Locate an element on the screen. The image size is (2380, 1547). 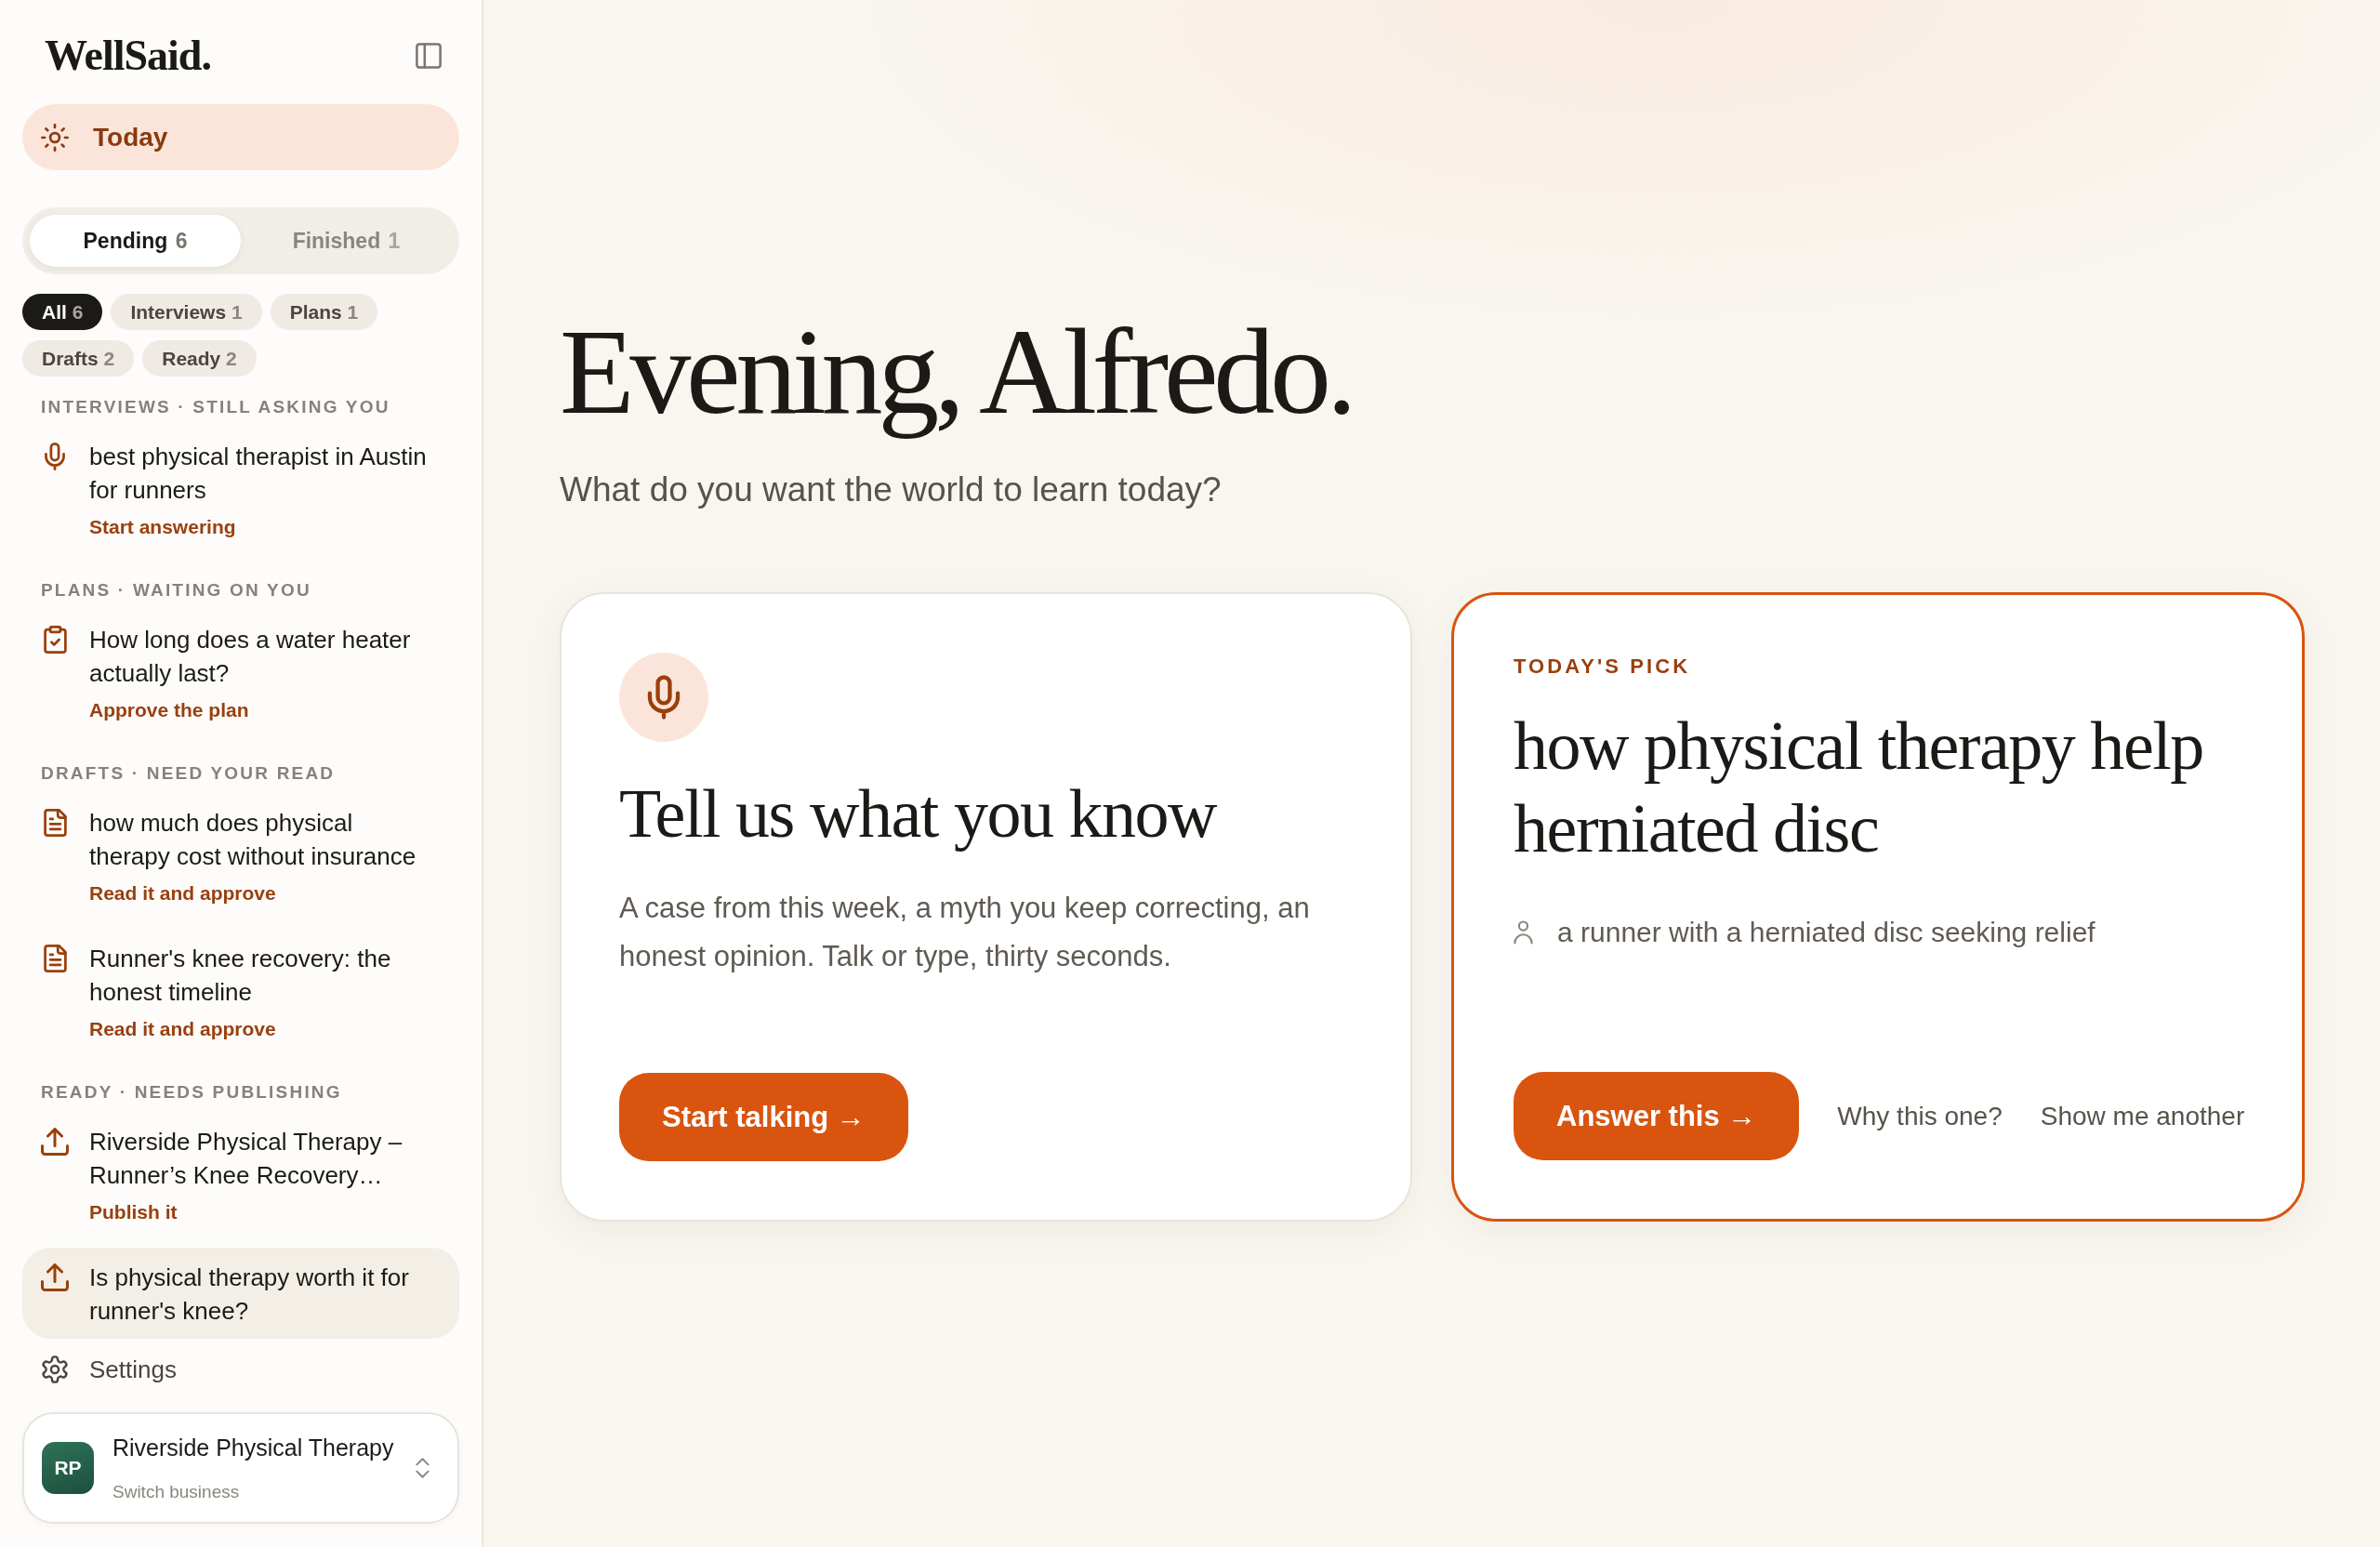
sidebar-item: Is physical therapy worth it for runner's knee? is located at coordinates (240, 1293).